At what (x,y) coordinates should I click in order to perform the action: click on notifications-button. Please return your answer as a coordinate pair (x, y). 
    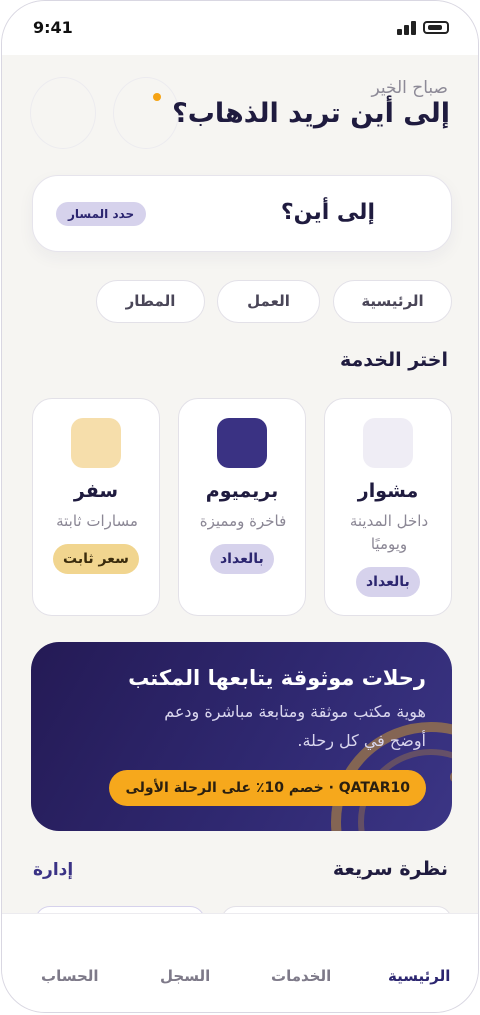
    Looking at the image, I should click on (146, 113).